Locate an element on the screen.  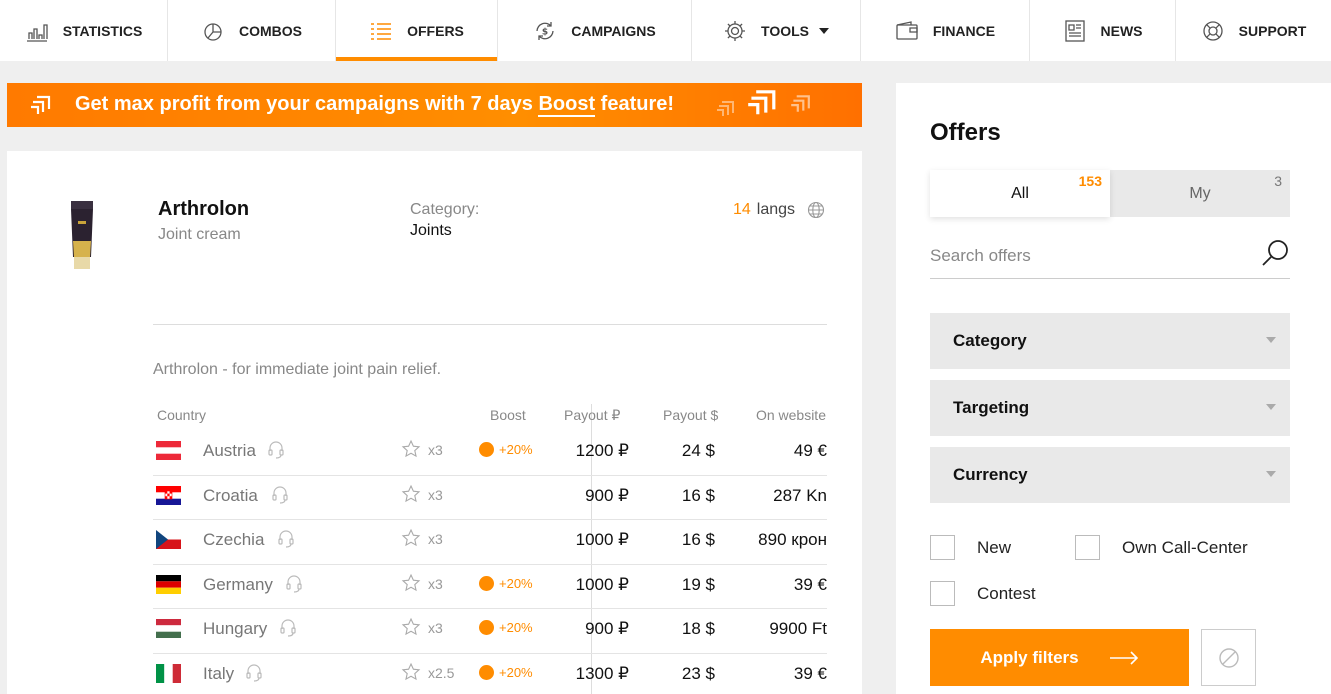
tab-all: All 153 is located at coordinates (1020, 193).